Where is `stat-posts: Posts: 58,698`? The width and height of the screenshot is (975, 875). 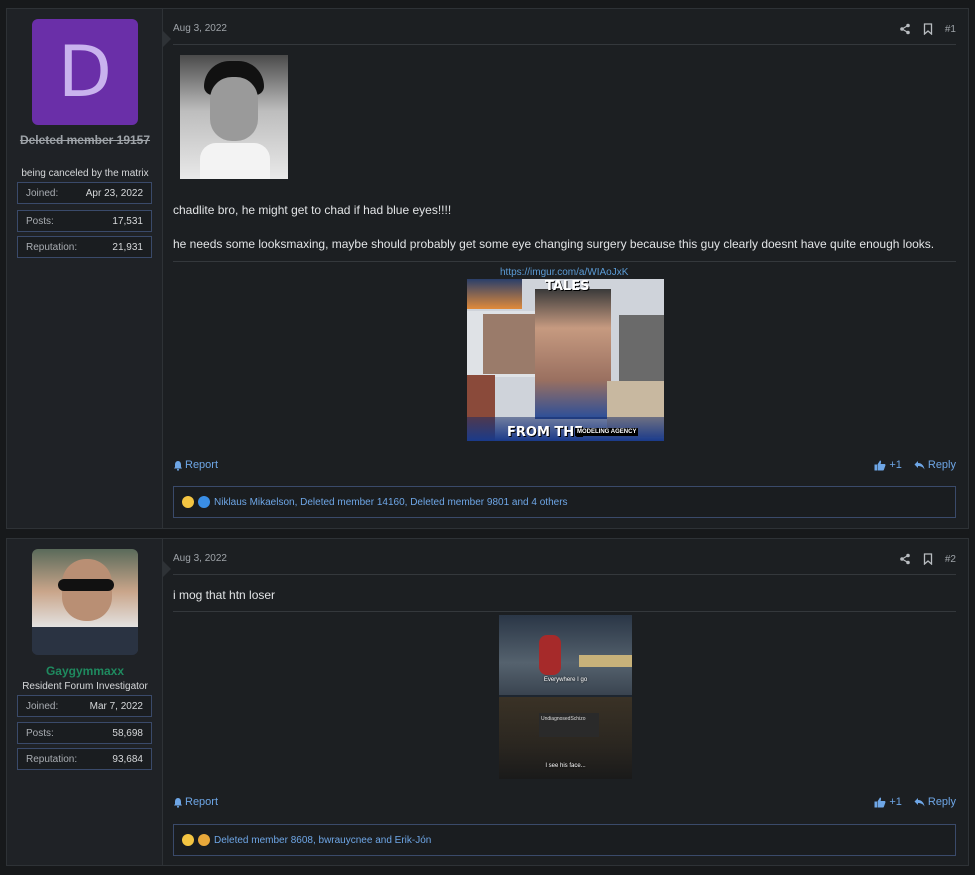
stat-posts: Posts: 58,698 is located at coordinates (84, 733).